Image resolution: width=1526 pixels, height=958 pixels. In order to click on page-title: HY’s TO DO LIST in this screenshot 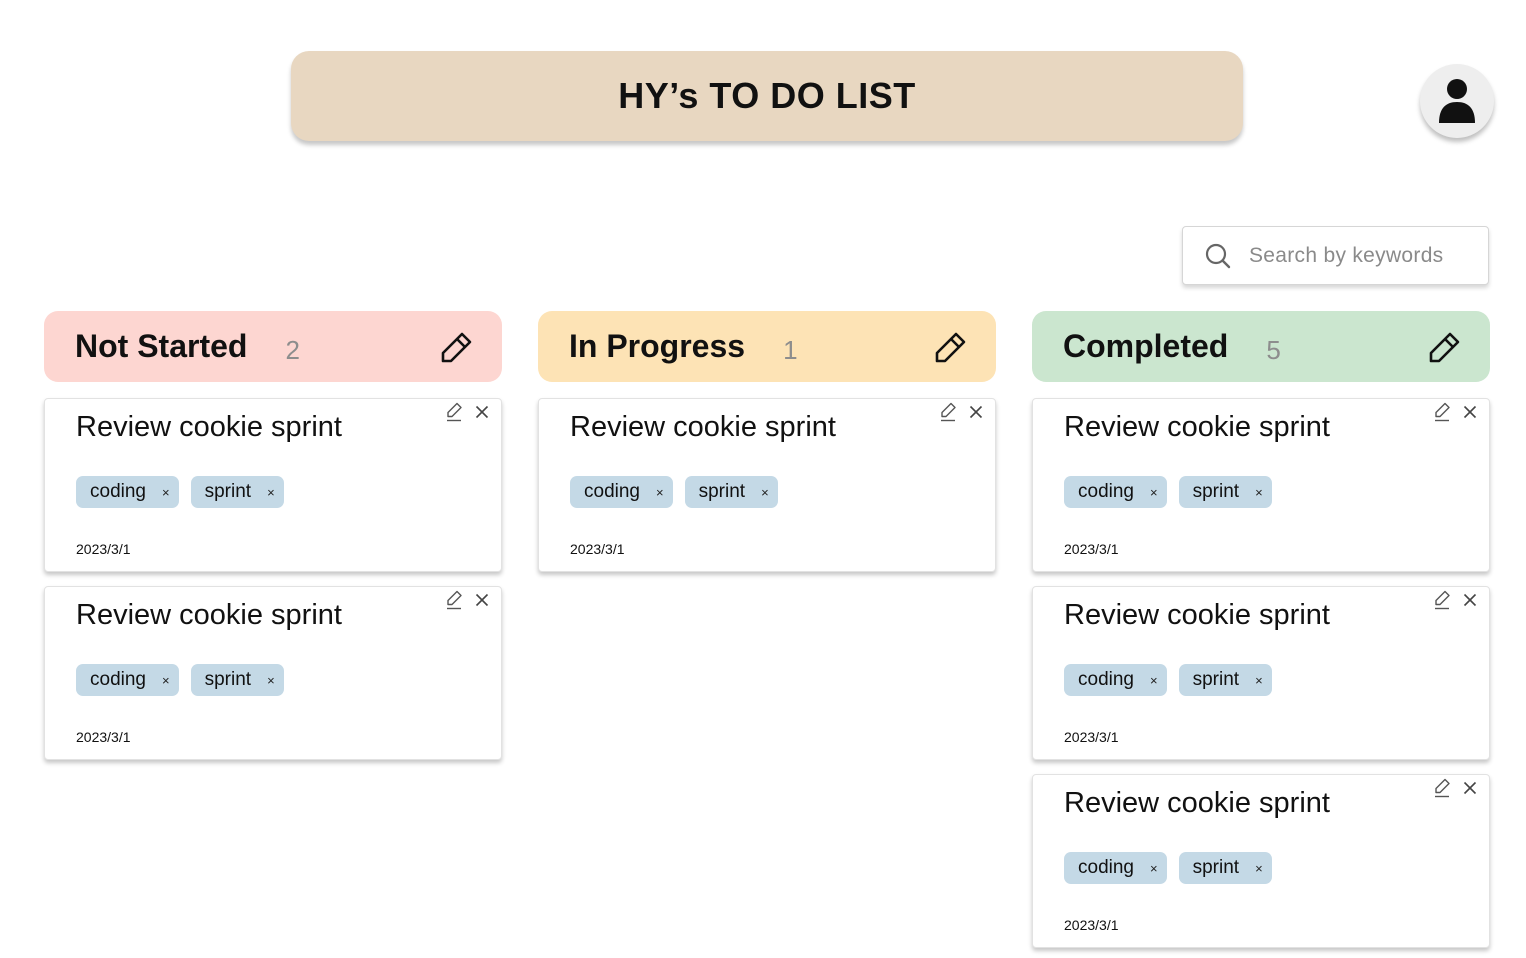, I will do `click(767, 95)`.